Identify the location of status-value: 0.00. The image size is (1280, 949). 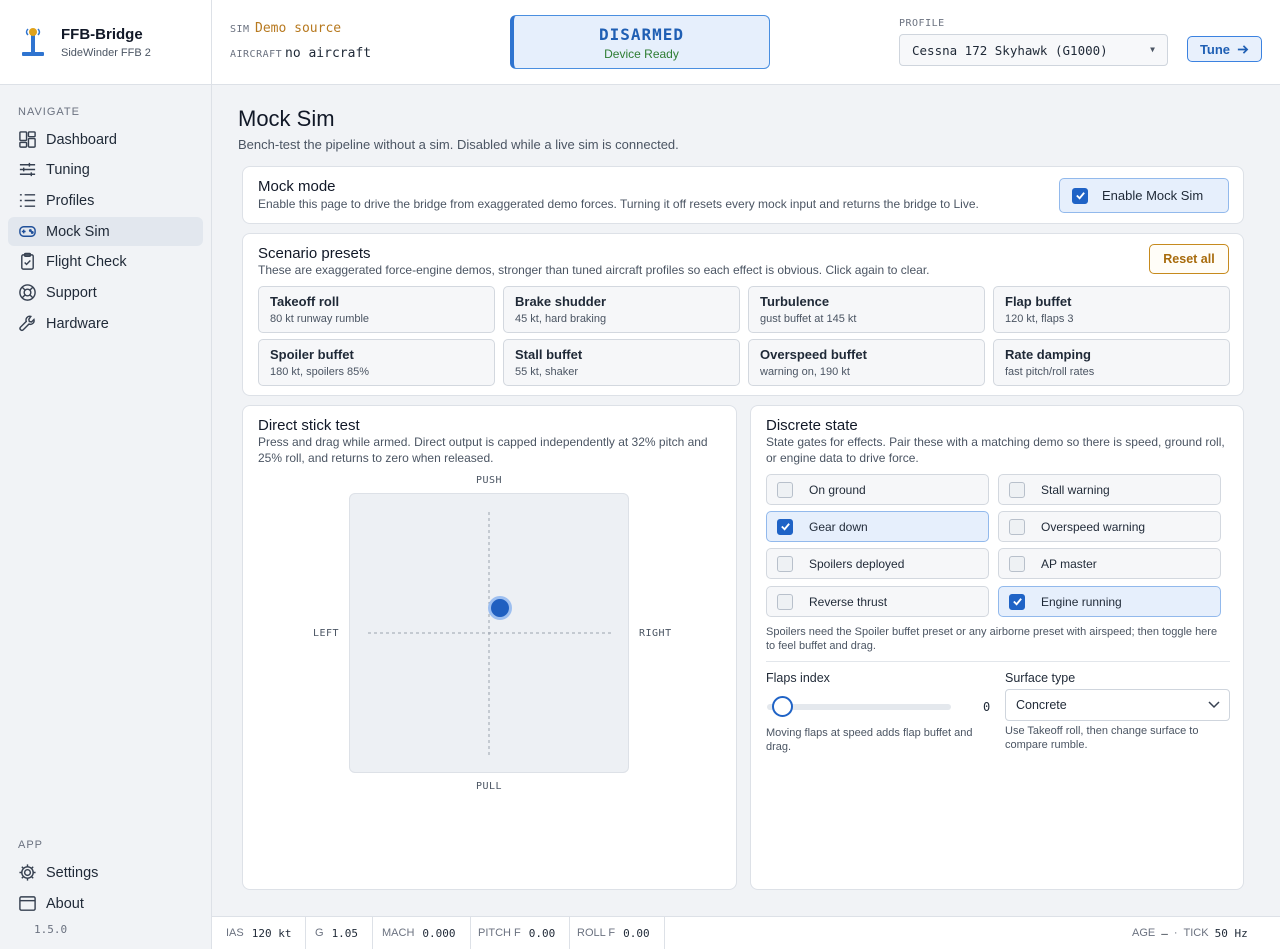
(636, 933).